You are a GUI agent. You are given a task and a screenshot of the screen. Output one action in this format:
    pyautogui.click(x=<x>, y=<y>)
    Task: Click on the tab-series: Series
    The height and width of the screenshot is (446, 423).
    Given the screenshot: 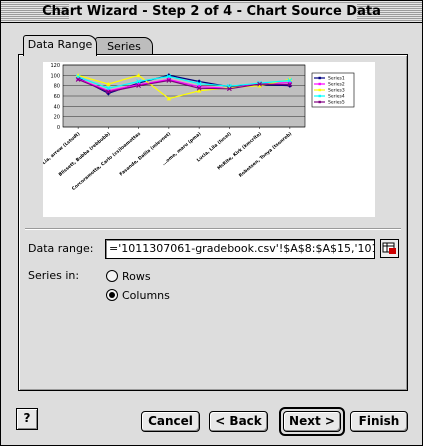 What is the action you would take?
    pyautogui.click(x=124, y=46)
    